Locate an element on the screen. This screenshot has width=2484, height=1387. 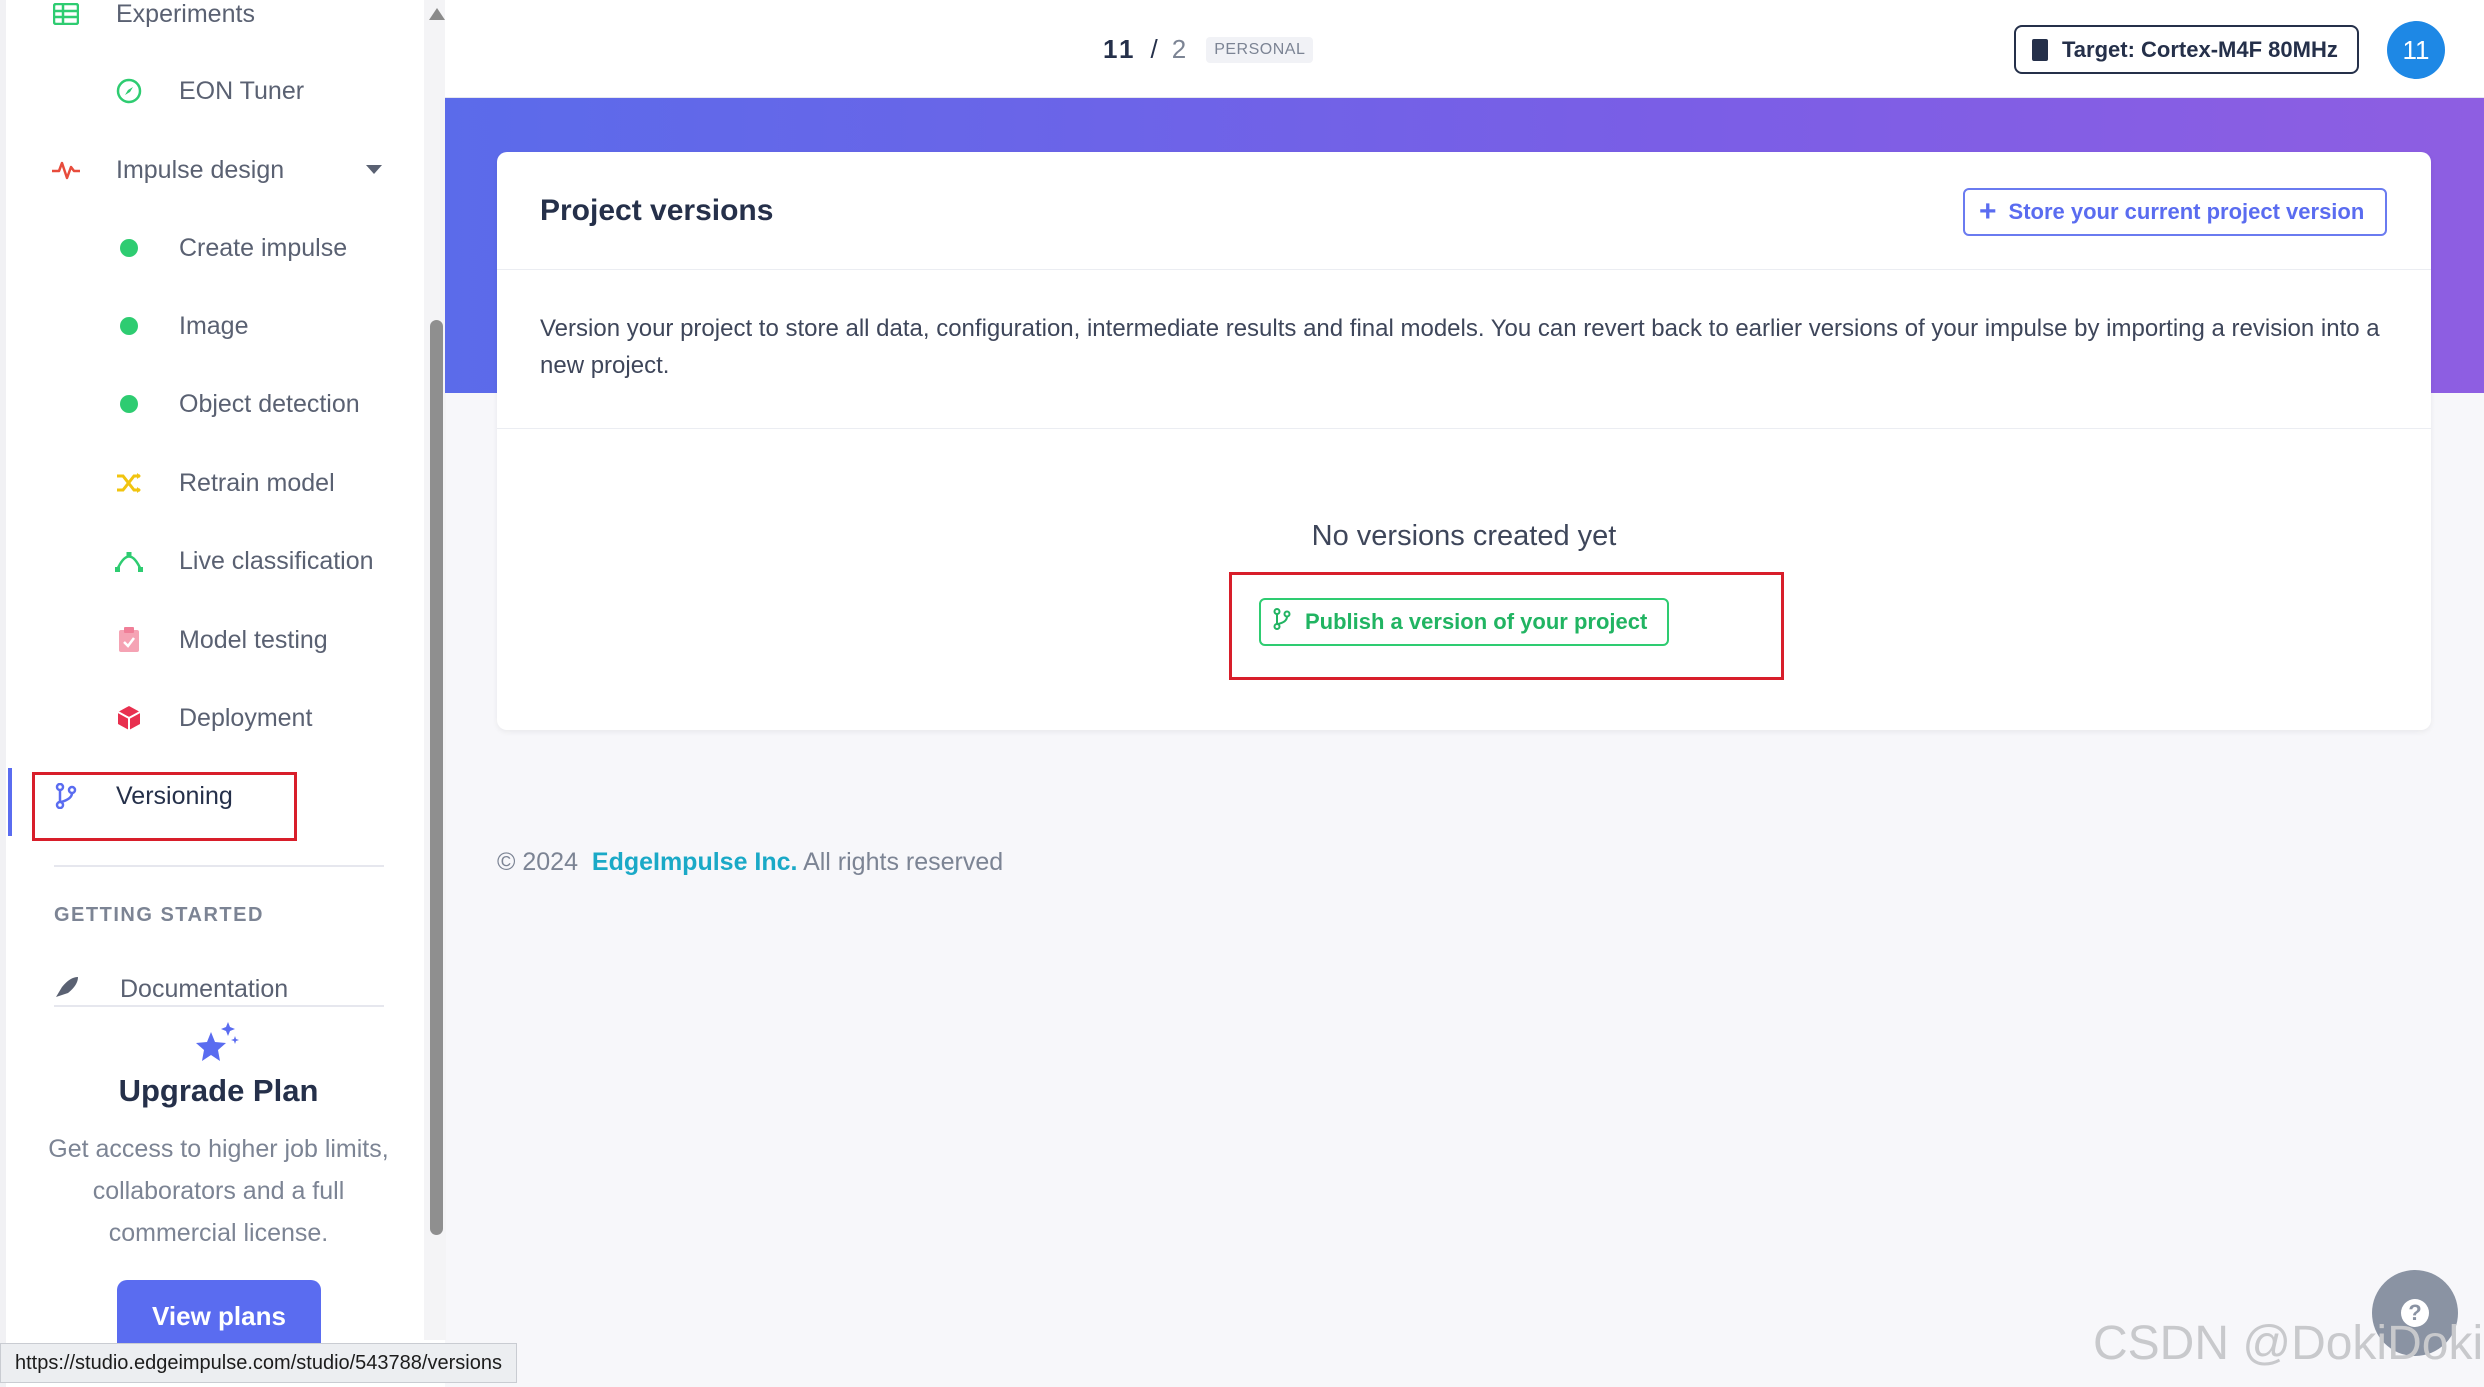
sidebar-item-label: Deployment is located at coordinates (246, 717).